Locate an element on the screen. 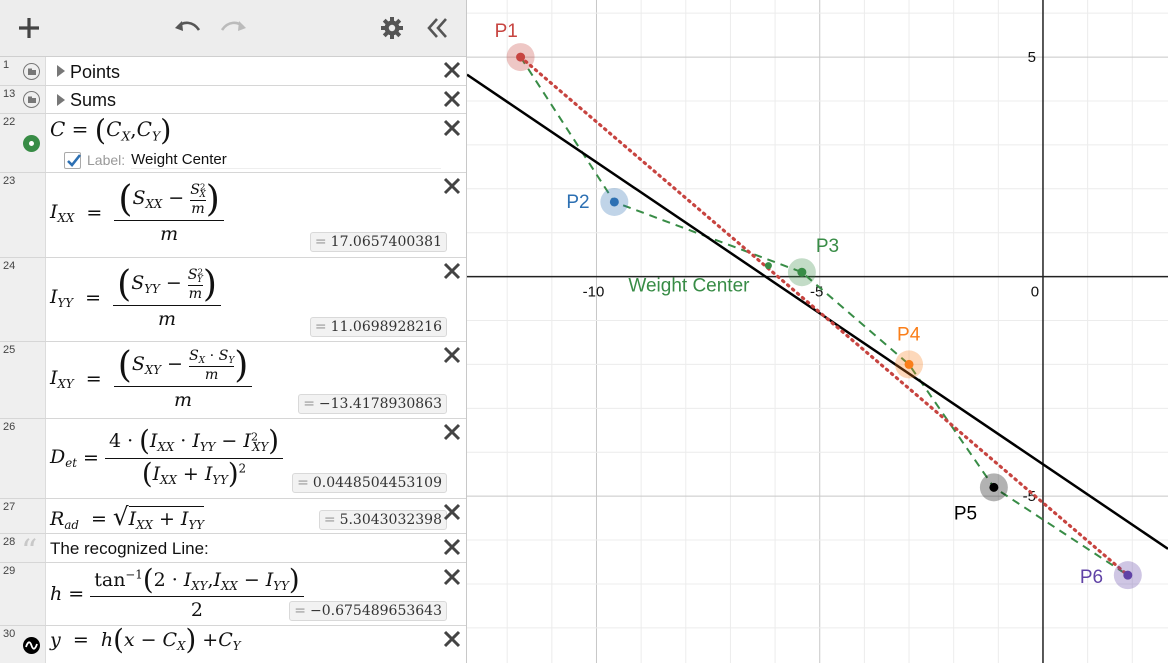 This screenshot has height=663, width=1168. row-gutter: 30 is located at coordinates (23, 644).